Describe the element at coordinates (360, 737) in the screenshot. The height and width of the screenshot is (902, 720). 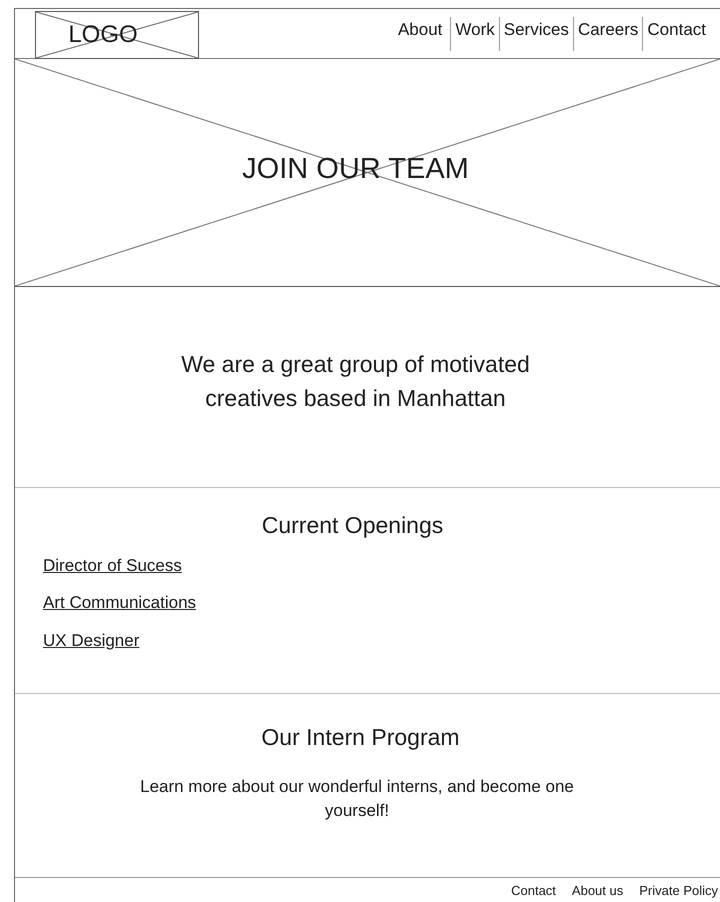
I see `section-heading: Our Intern Program` at that location.